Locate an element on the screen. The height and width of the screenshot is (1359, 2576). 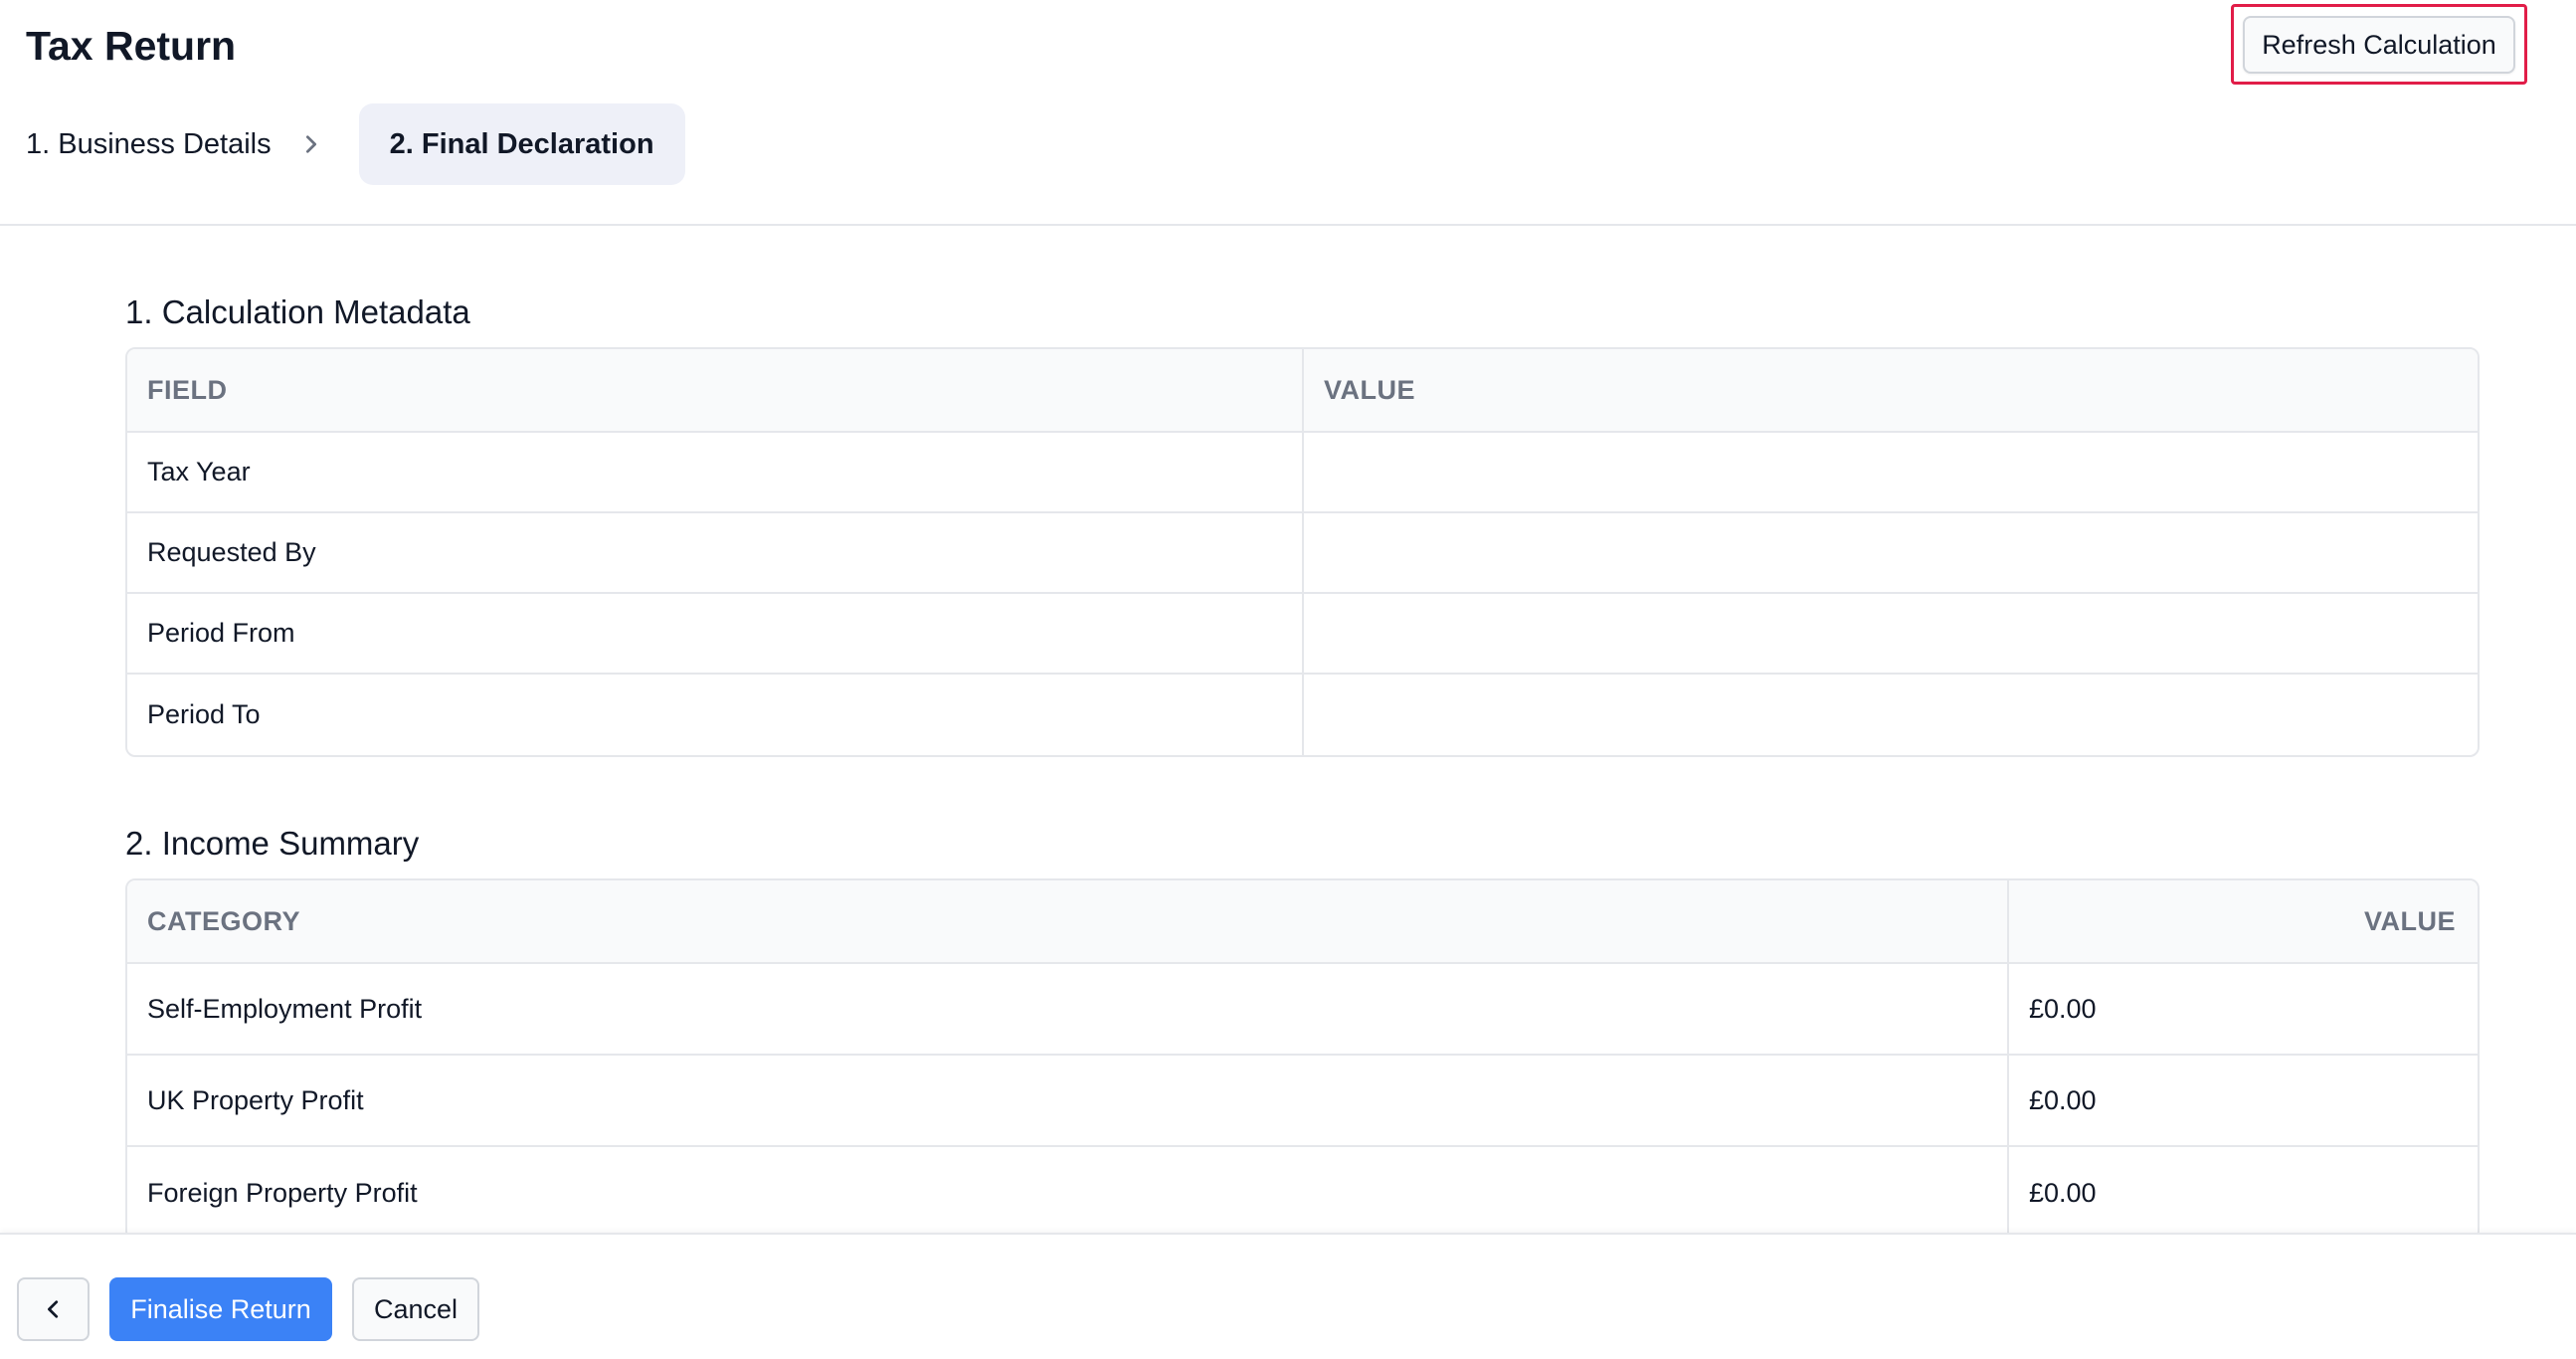
column-header-field: FIELD is located at coordinates (715, 390).